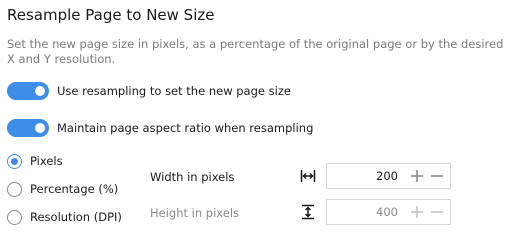  What do you see at coordinates (28, 128) in the screenshot?
I see `maintain-aspect-toggle` at bounding box center [28, 128].